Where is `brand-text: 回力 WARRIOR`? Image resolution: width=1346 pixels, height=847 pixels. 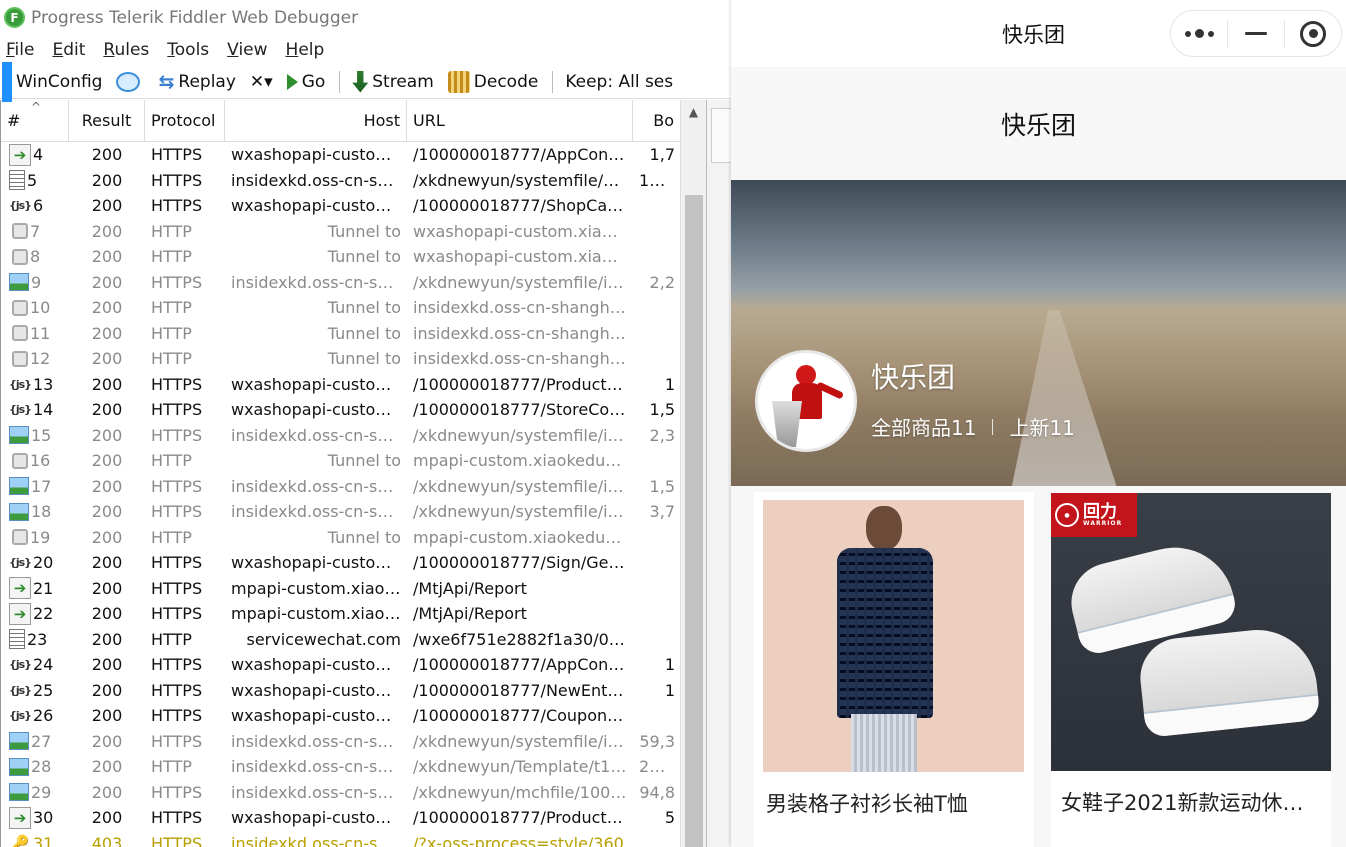 brand-text: 回力 WARRIOR is located at coordinates (1103, 515).